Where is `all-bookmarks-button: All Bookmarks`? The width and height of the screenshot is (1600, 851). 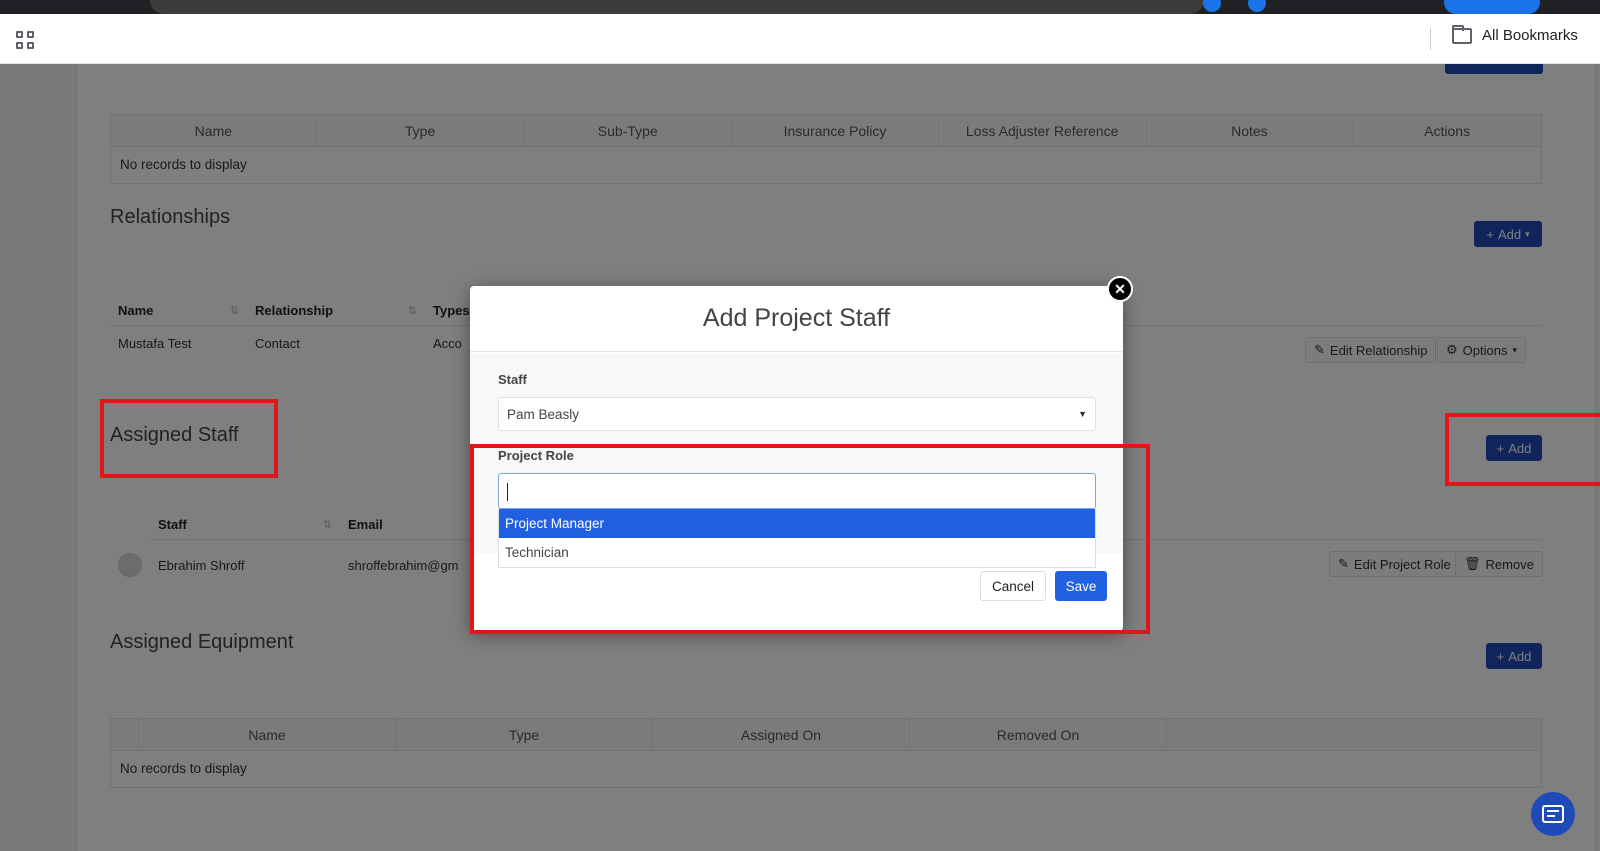
all-bookmarks-button: All Bookmarks is located at coordinates (1515, 34).